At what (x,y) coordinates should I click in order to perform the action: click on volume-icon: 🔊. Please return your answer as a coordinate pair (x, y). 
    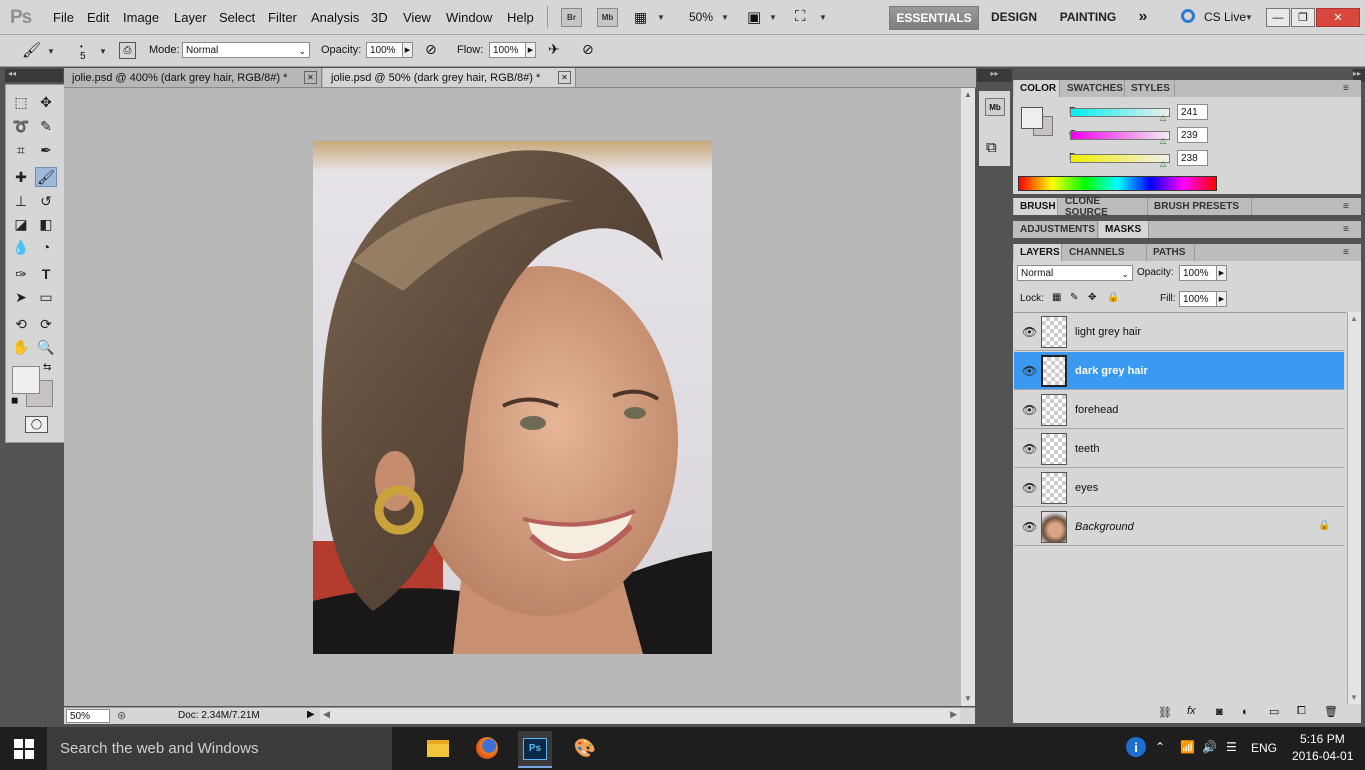
    Looking at the image, I should click on (1209, 747).